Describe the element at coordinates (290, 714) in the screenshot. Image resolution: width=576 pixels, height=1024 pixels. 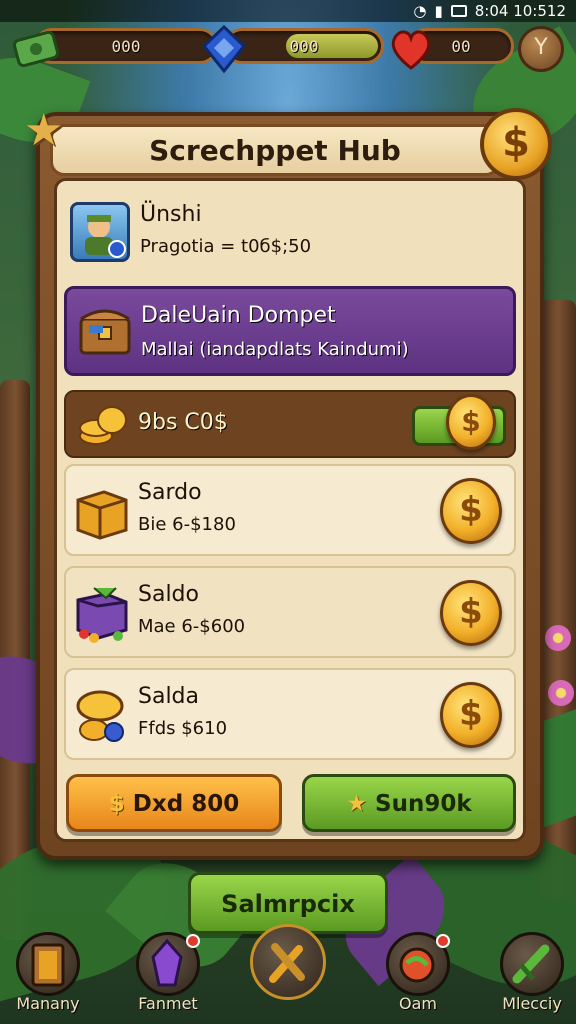
I see `list-item: Salda Ffds $610 $` at that location.